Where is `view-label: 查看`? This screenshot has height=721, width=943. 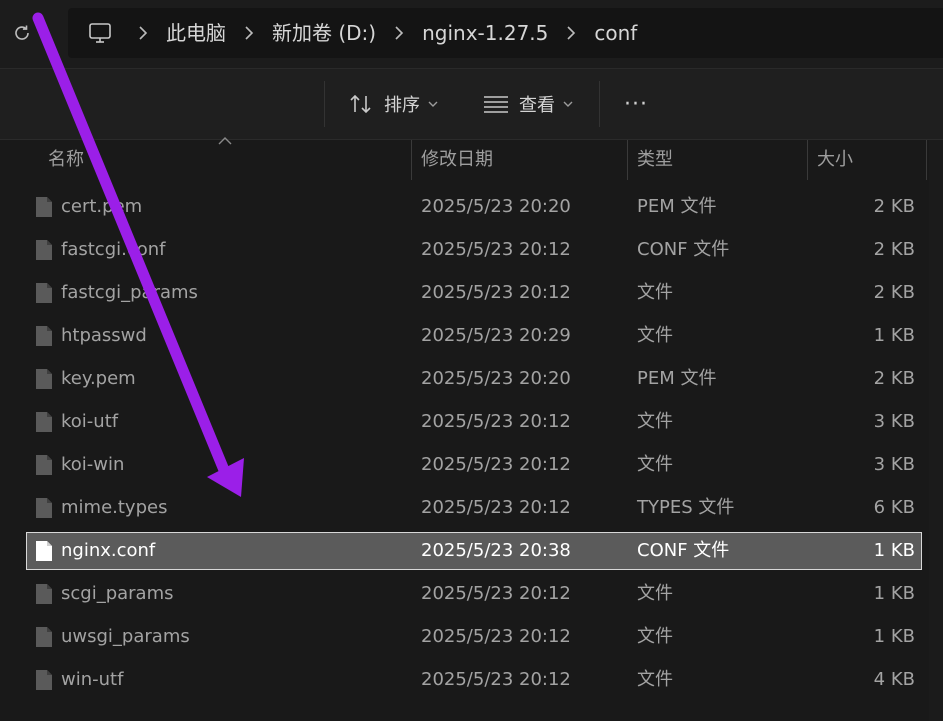
view-label: 查看 is located at coordinates (537, 105).